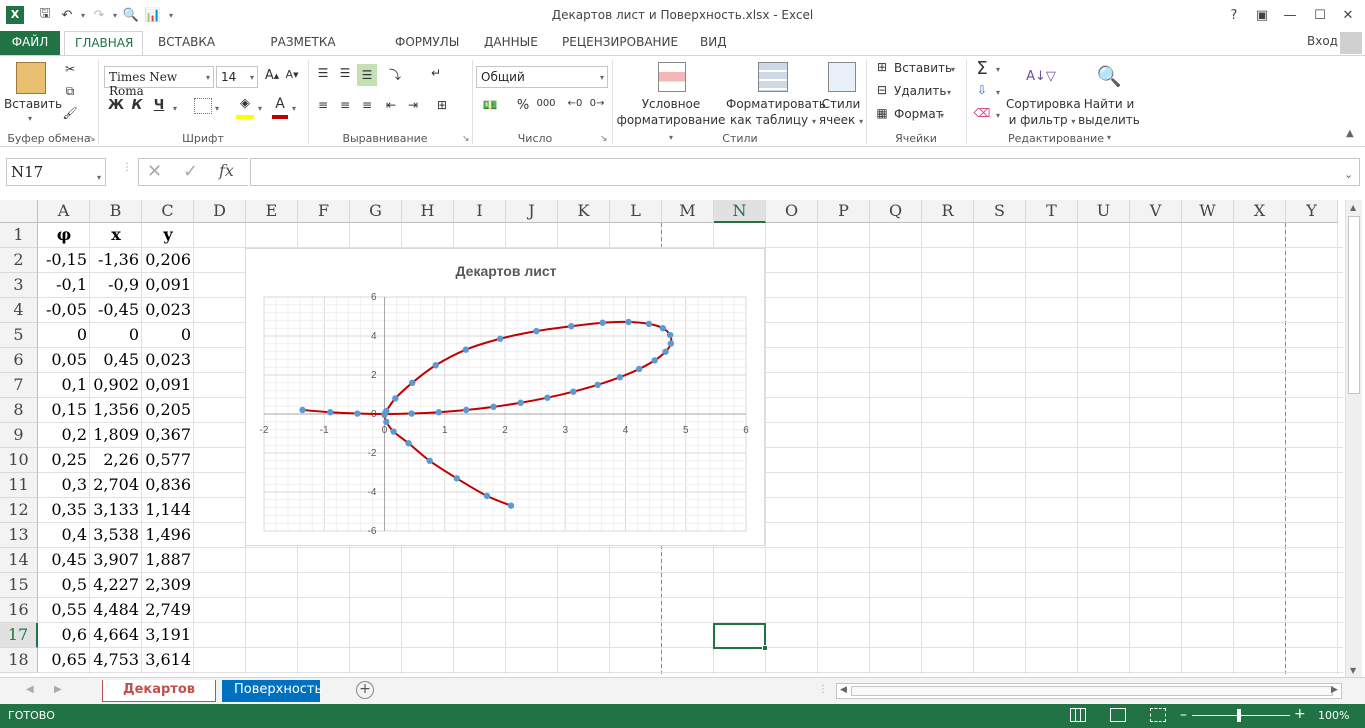 Image resolution: width=1365 pixels, height=728 pixels. I want to click on scroll-up-icon: ▲, so click(1353, 207).